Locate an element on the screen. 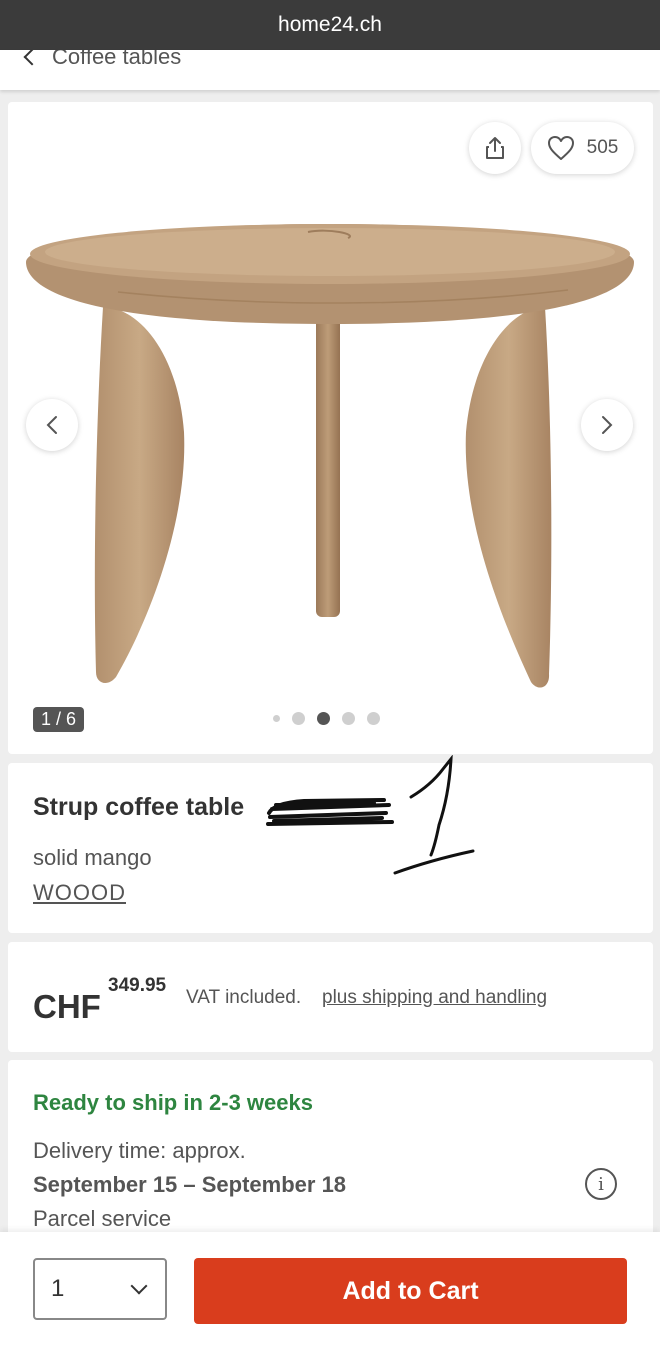  share-icon is located at coordinates (495, 148).